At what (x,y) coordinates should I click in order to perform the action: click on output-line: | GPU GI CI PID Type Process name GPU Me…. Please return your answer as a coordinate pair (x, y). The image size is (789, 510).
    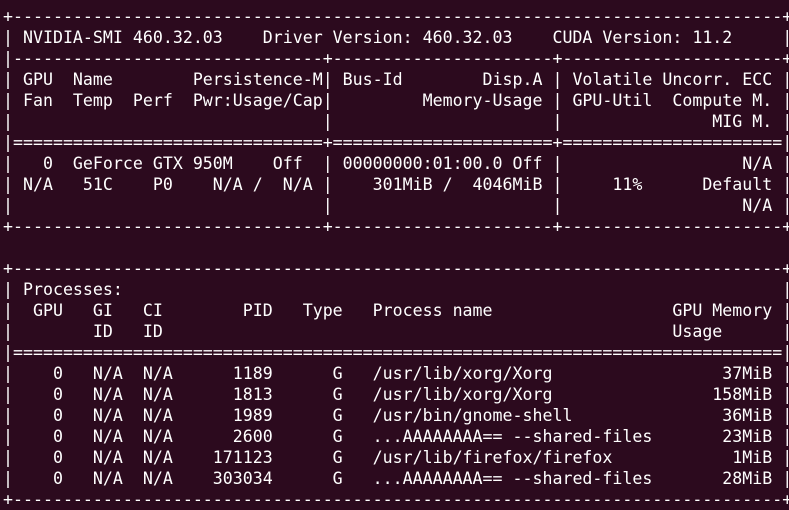
    Looking at the image, I should click on (396, 310).